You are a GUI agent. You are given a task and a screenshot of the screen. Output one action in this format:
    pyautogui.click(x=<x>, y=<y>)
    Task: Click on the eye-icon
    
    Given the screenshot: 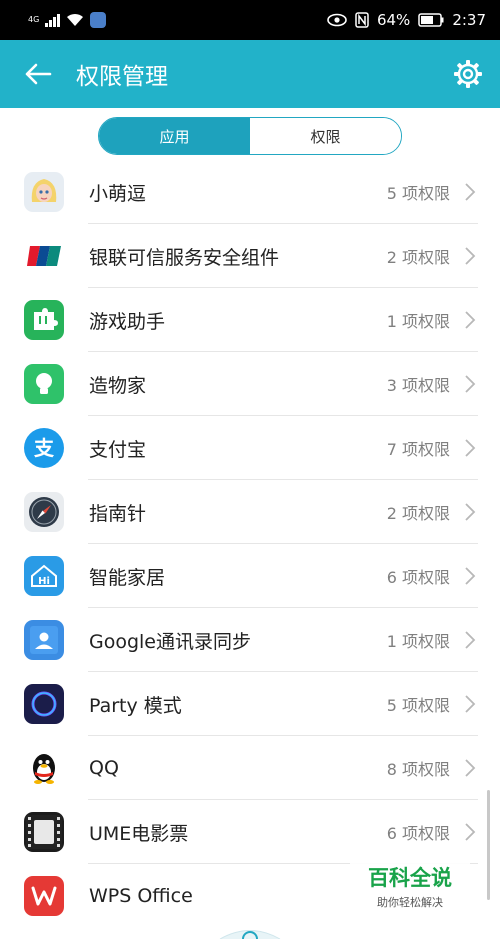 What is the action you would take?
    pyautogui.click(x=337, y=20)
    